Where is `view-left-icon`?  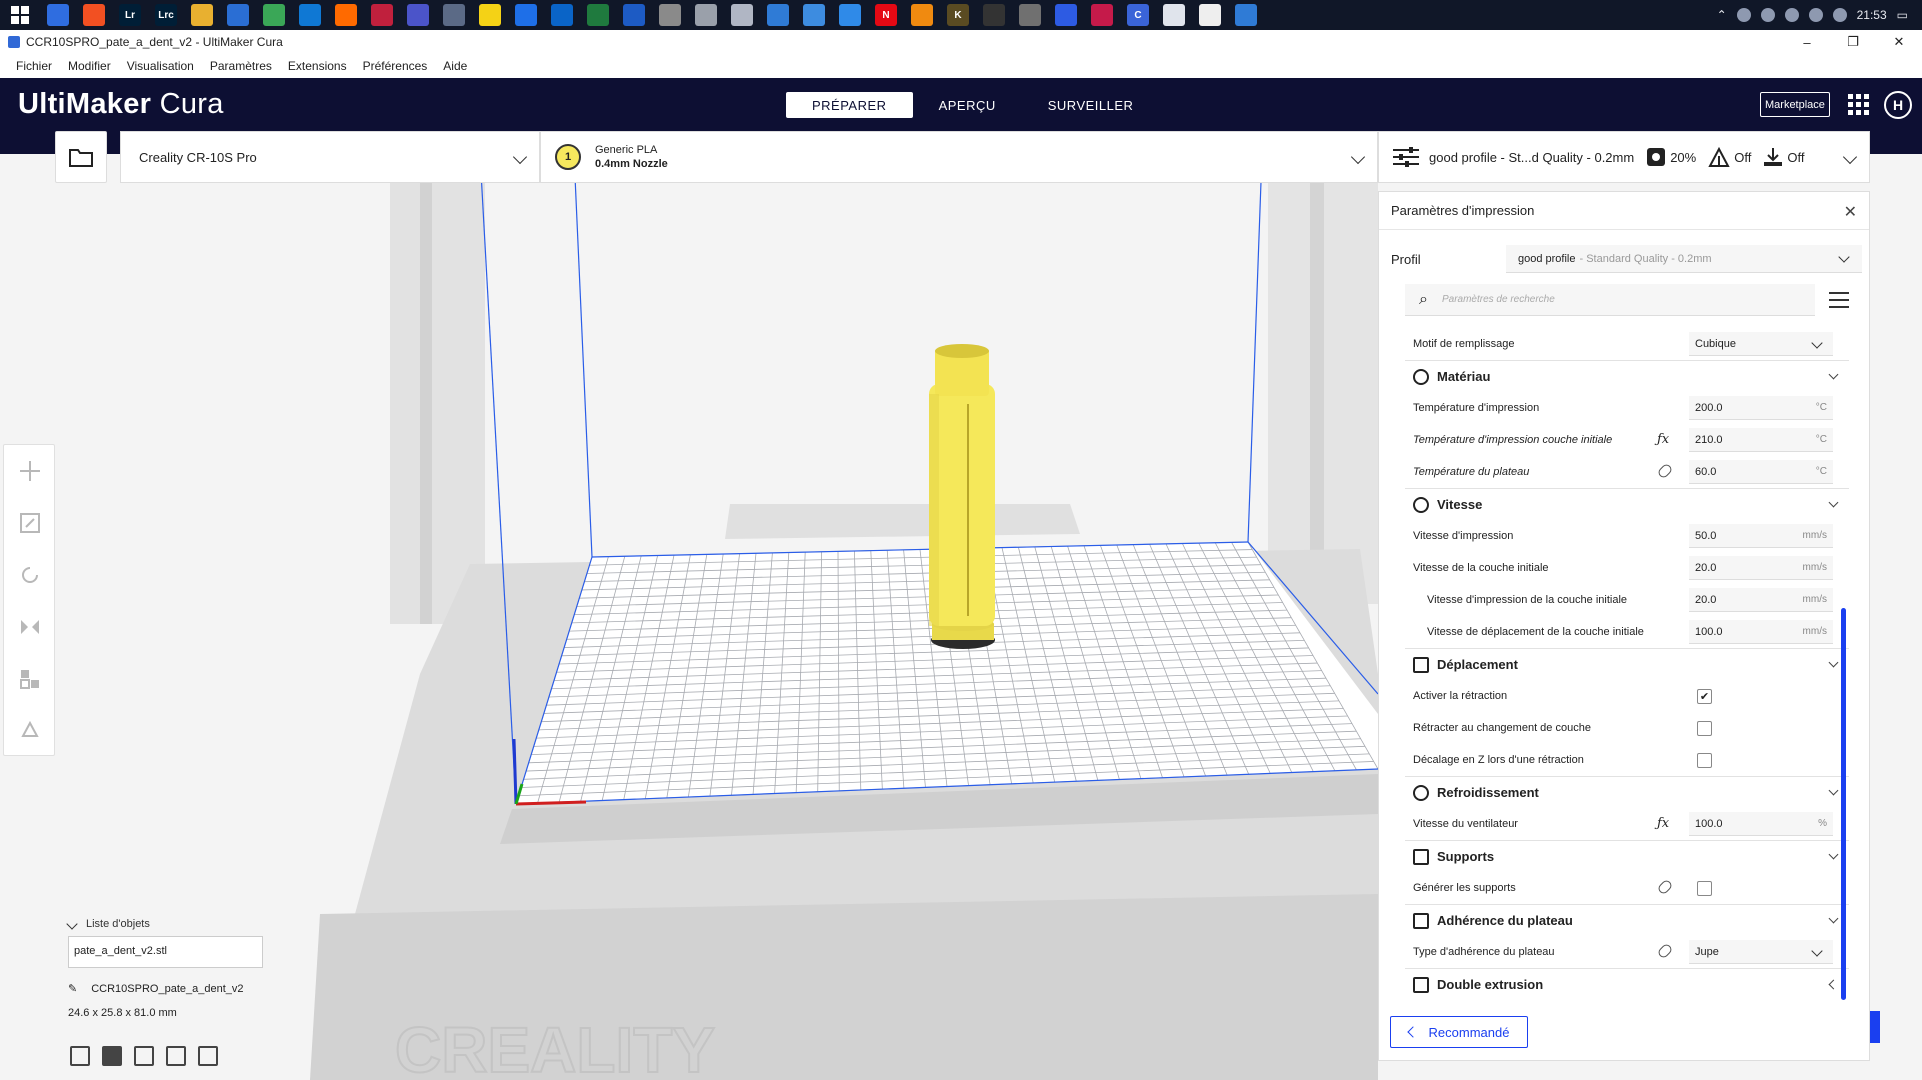
view-left-icon is located at coordinates (176, 1056).